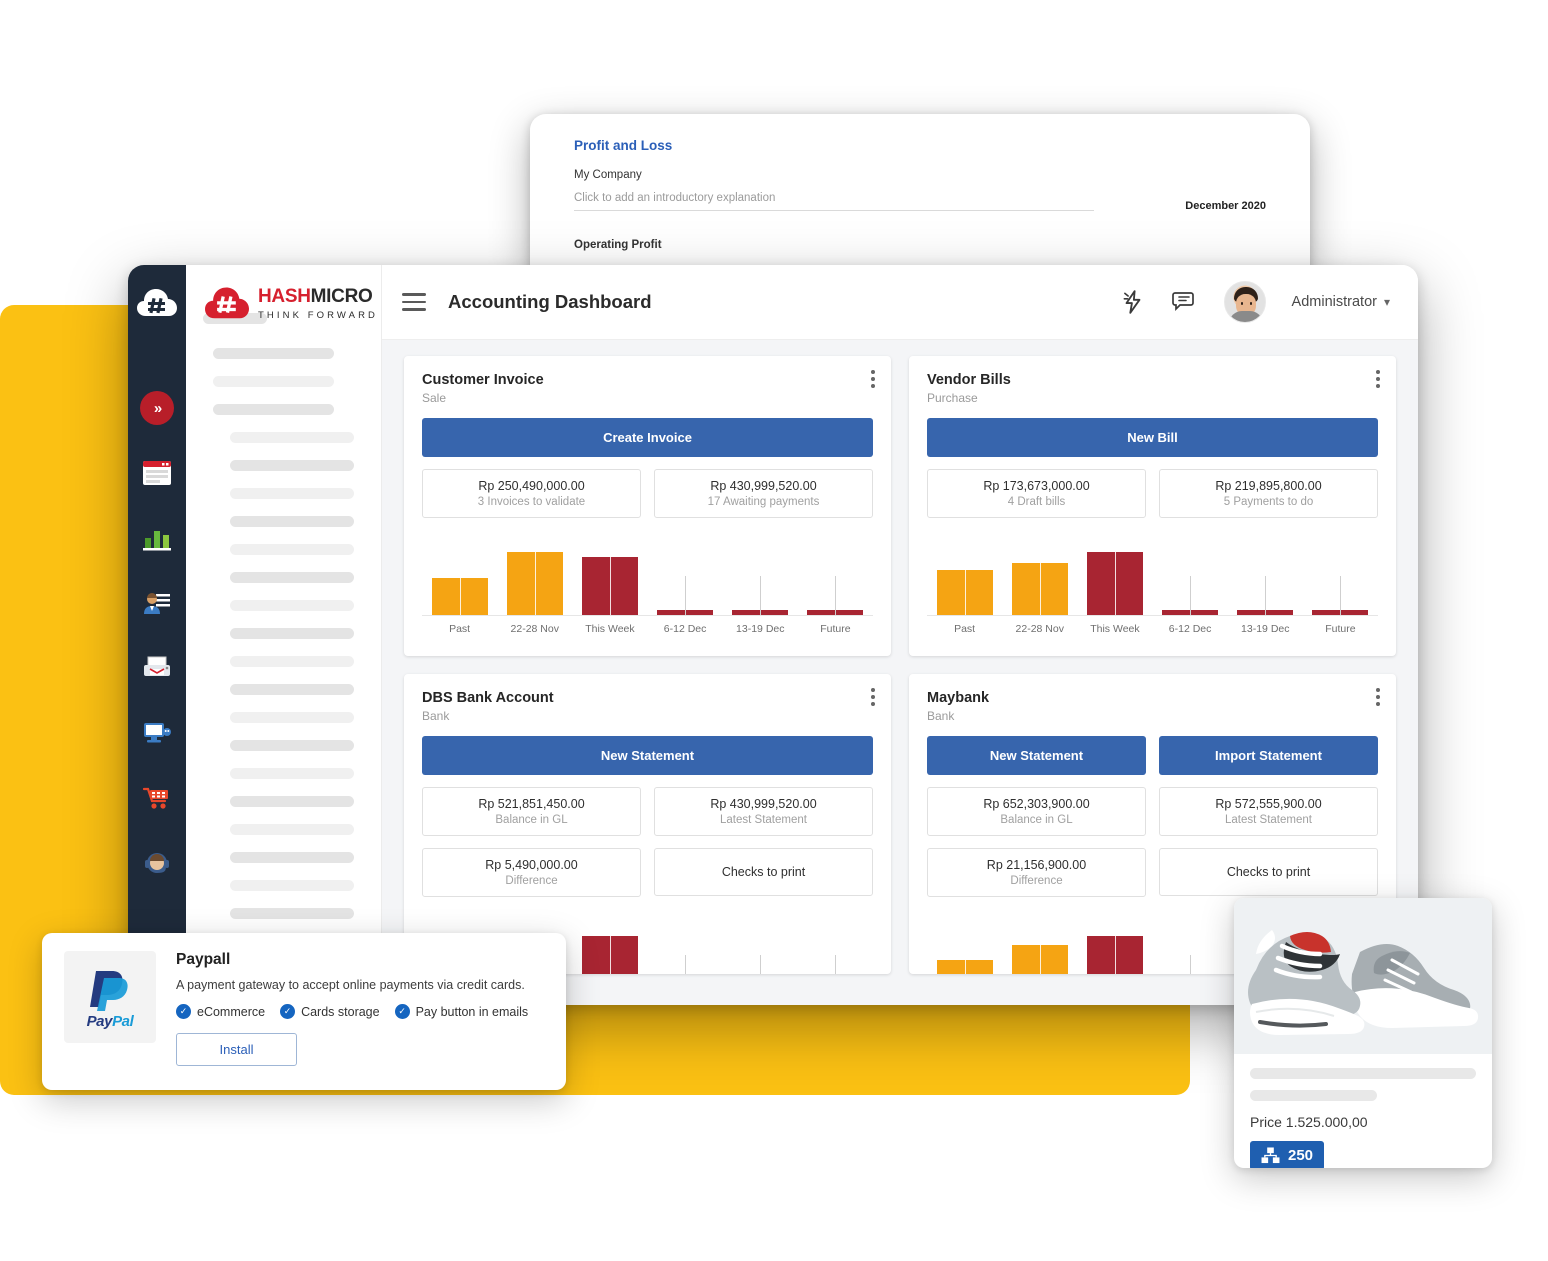  I want to click on sneakers-image, so click(1363, 982).